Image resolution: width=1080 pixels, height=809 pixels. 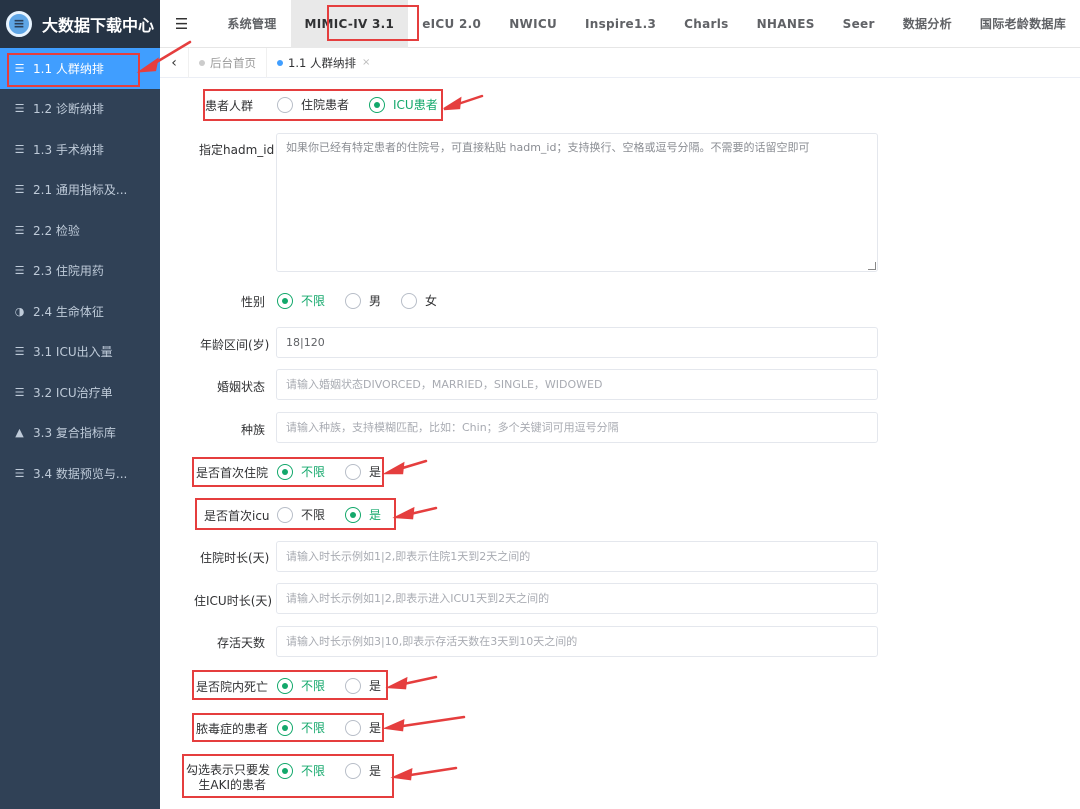 I want to click on radio-gender-female: 女, so click(x=419, y=300).